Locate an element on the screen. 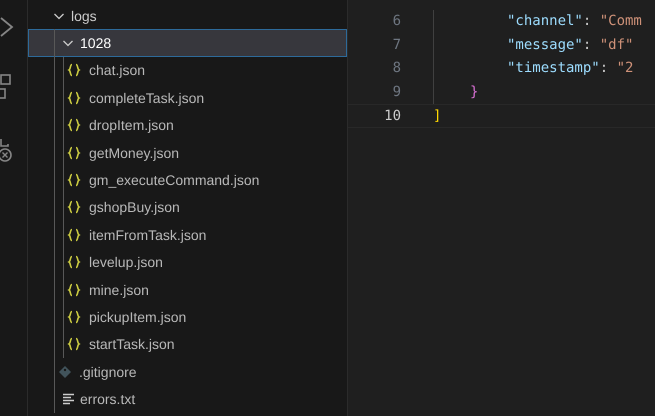 This screenshot has width=655, height=416. tree-item: mine.json is located at coordinates (187, 290).